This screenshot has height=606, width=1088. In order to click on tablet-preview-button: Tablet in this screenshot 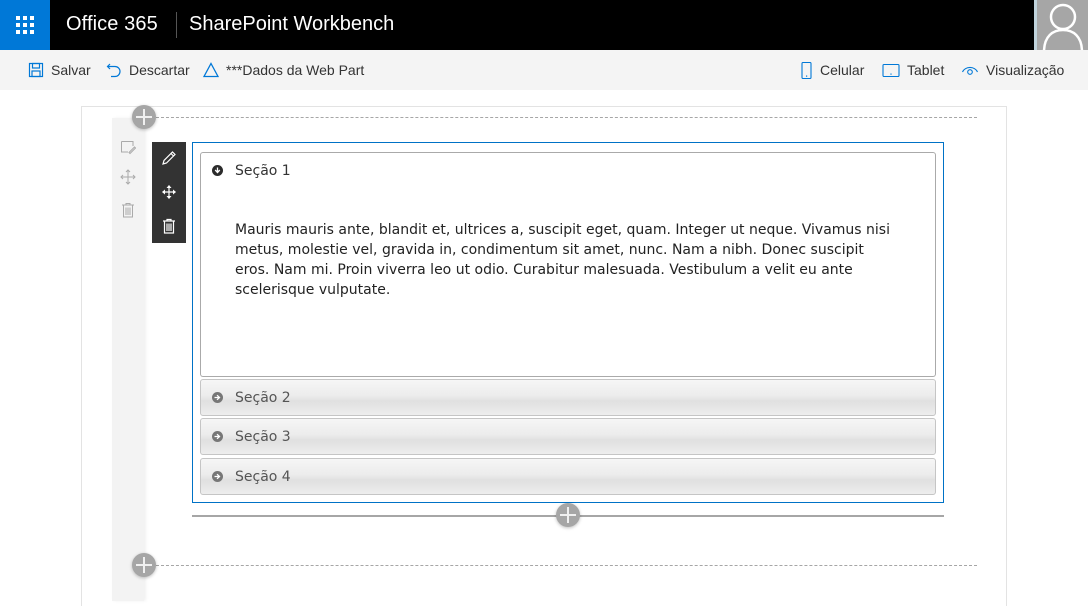, I will do `click(913, 70)`.